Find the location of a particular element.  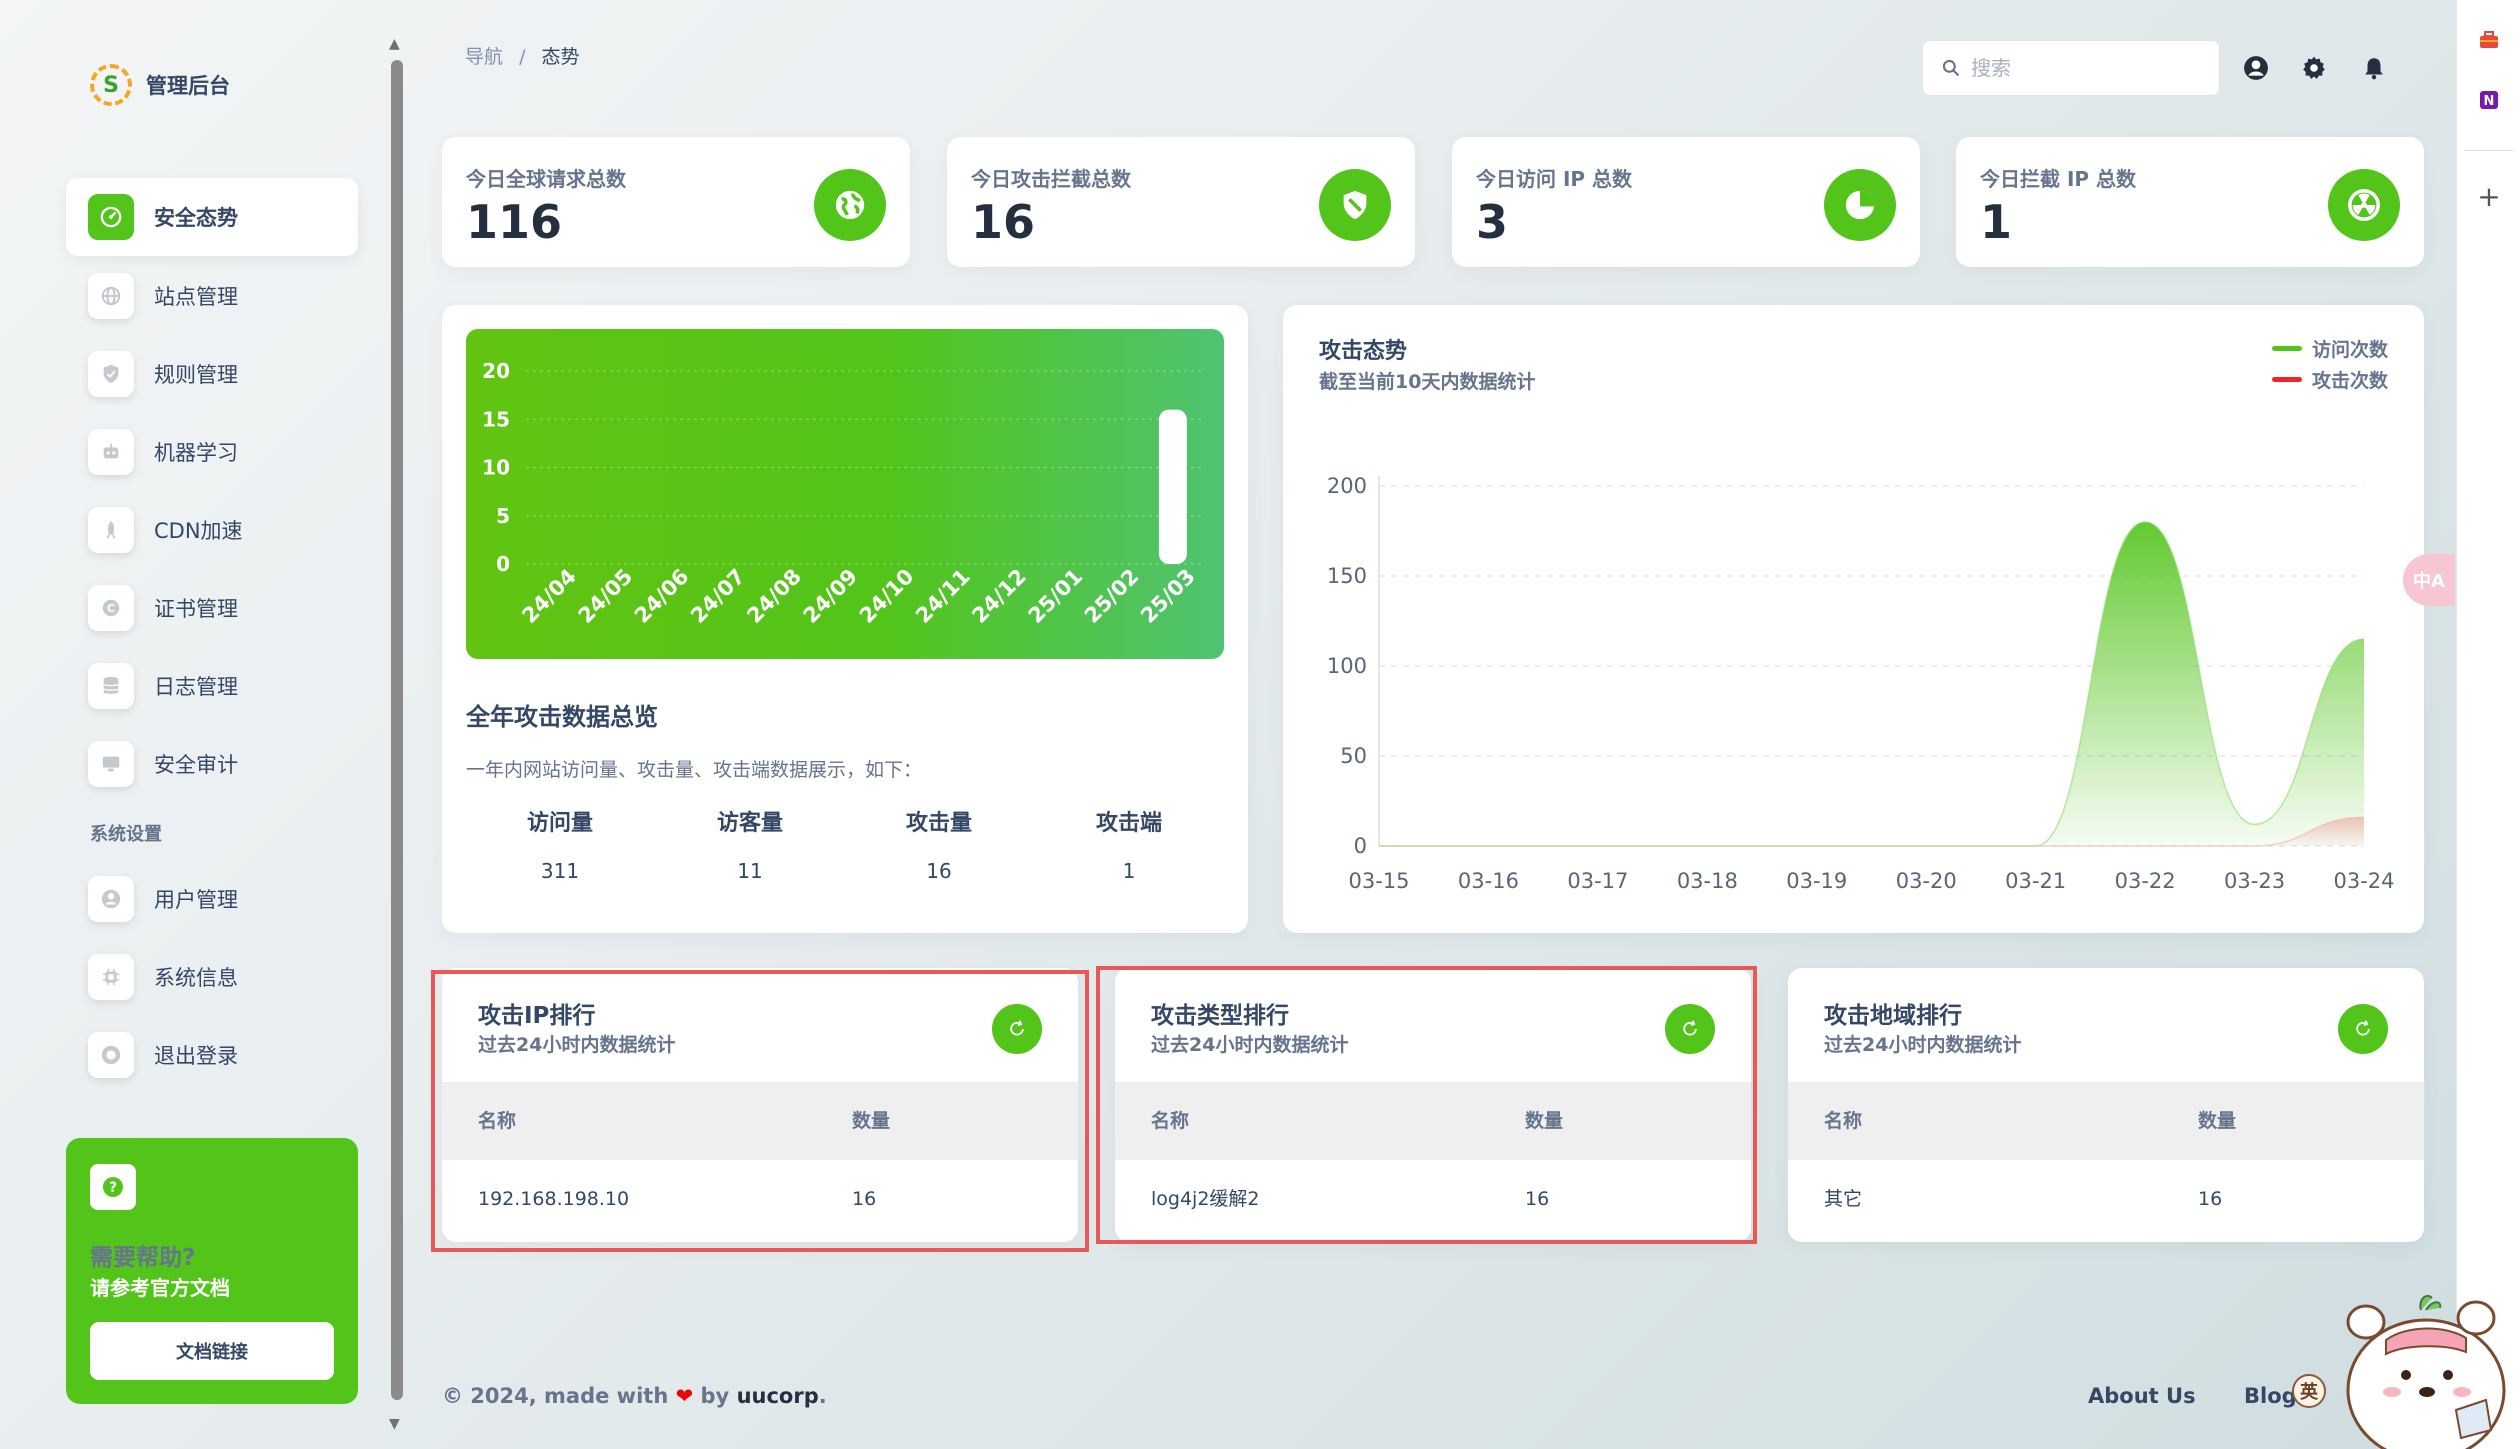

sidebar-item-label: 证书管理 is located at coordinates (196, 609).